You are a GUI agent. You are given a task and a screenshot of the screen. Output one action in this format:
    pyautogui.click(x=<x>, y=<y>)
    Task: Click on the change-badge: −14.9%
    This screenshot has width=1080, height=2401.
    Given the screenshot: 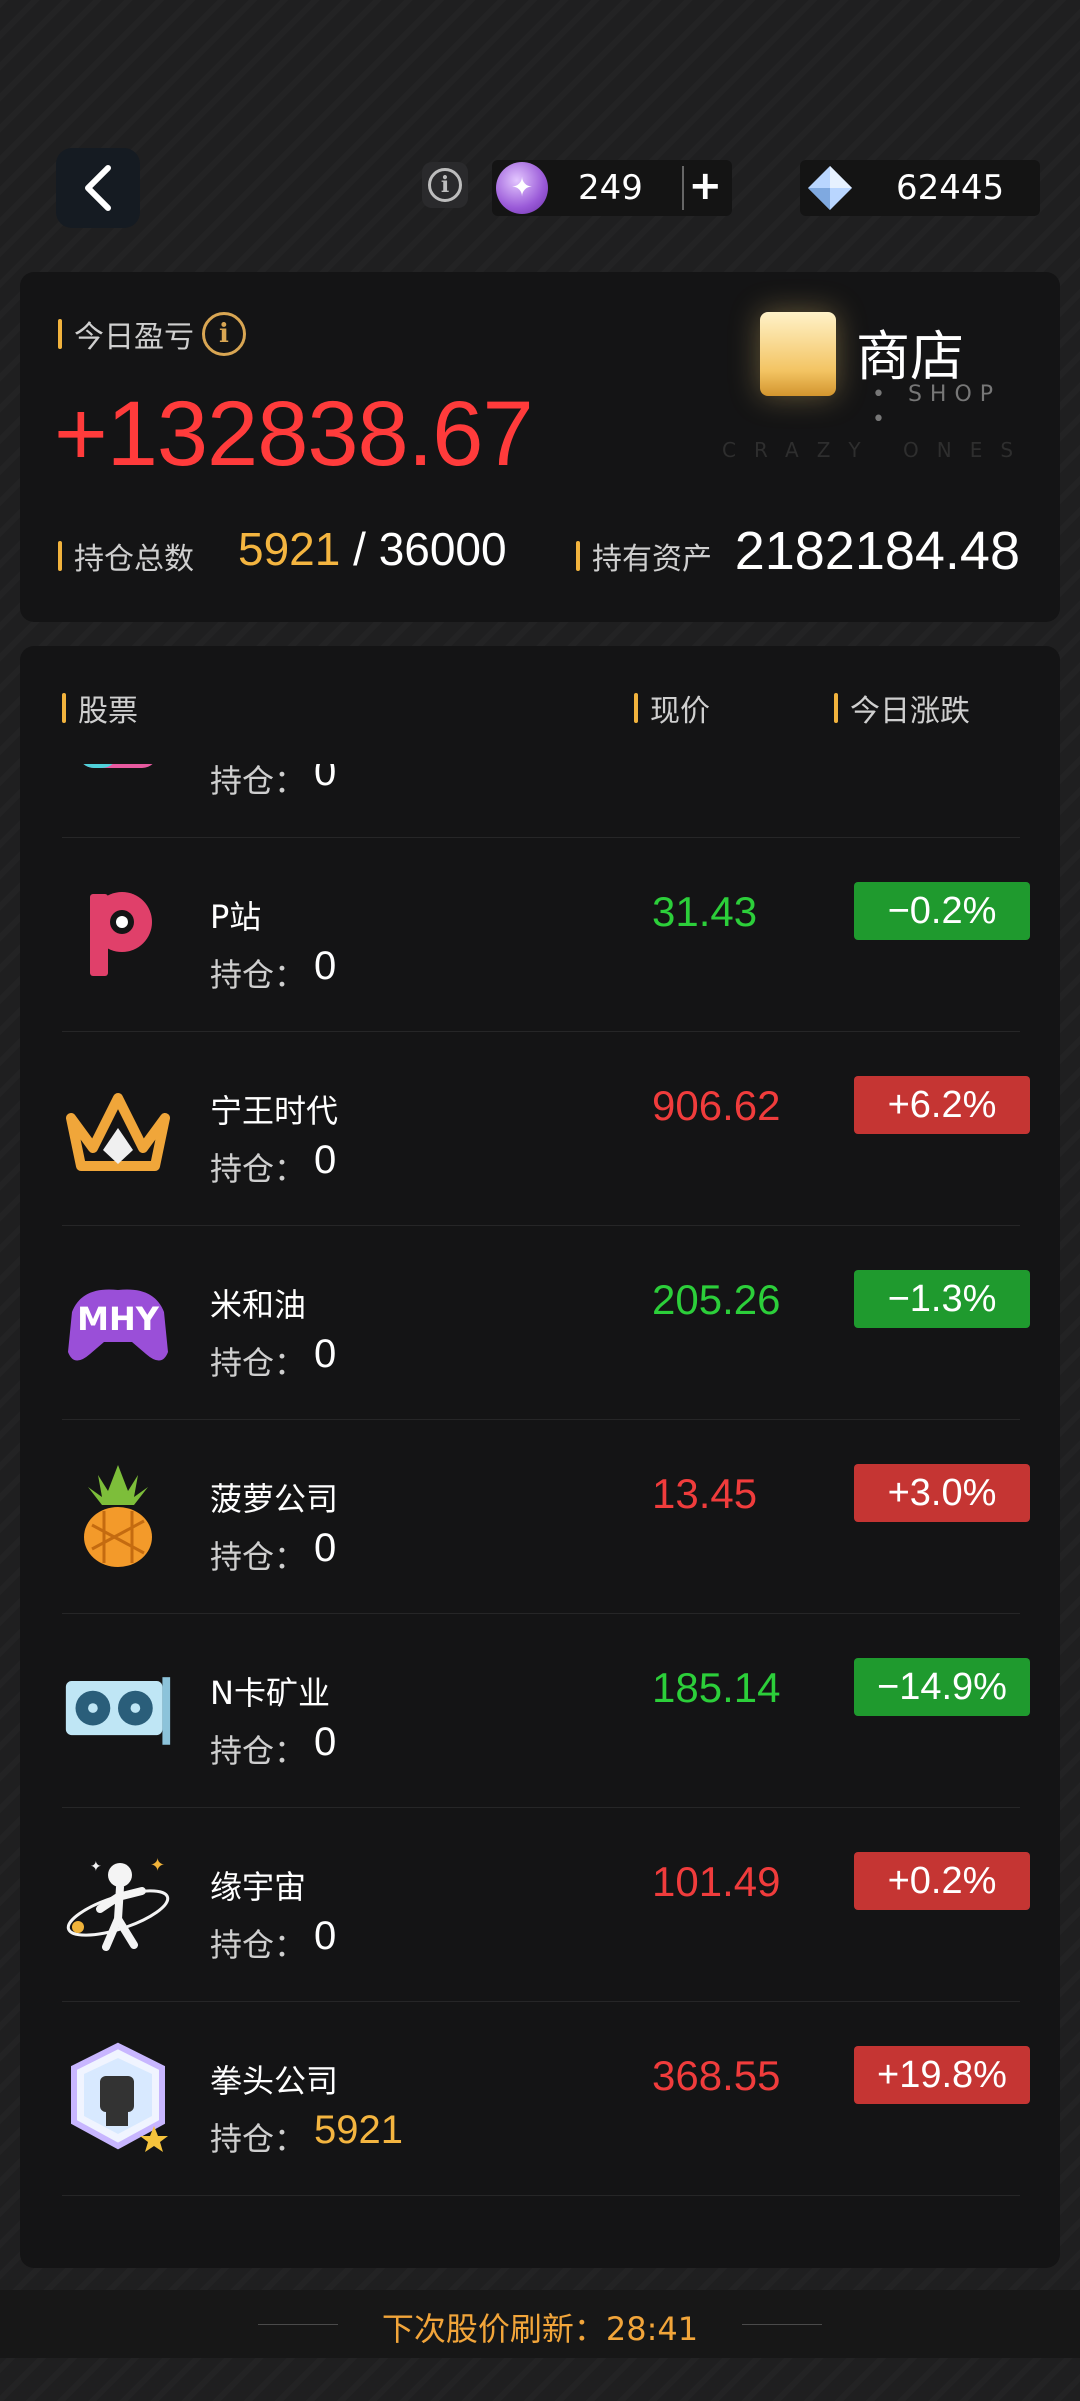 What is the action you would take?
    pyautogui.click(x=942, y=1687)
    